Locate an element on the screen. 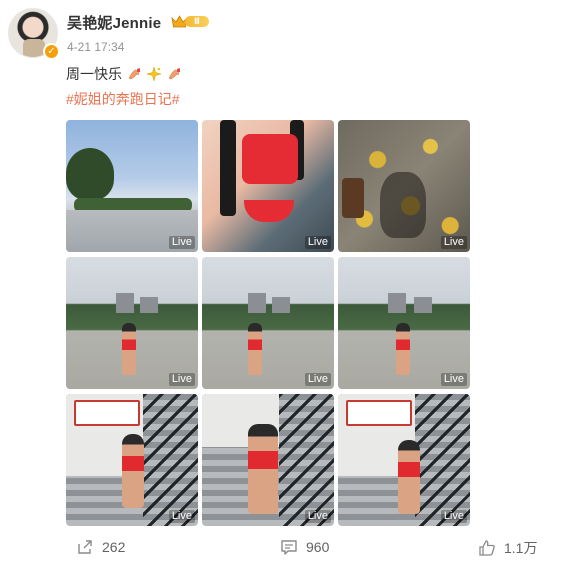 The width and height of the screenshot is (576, 568). thumbs-up-icon is located at coordinates (487, 548).